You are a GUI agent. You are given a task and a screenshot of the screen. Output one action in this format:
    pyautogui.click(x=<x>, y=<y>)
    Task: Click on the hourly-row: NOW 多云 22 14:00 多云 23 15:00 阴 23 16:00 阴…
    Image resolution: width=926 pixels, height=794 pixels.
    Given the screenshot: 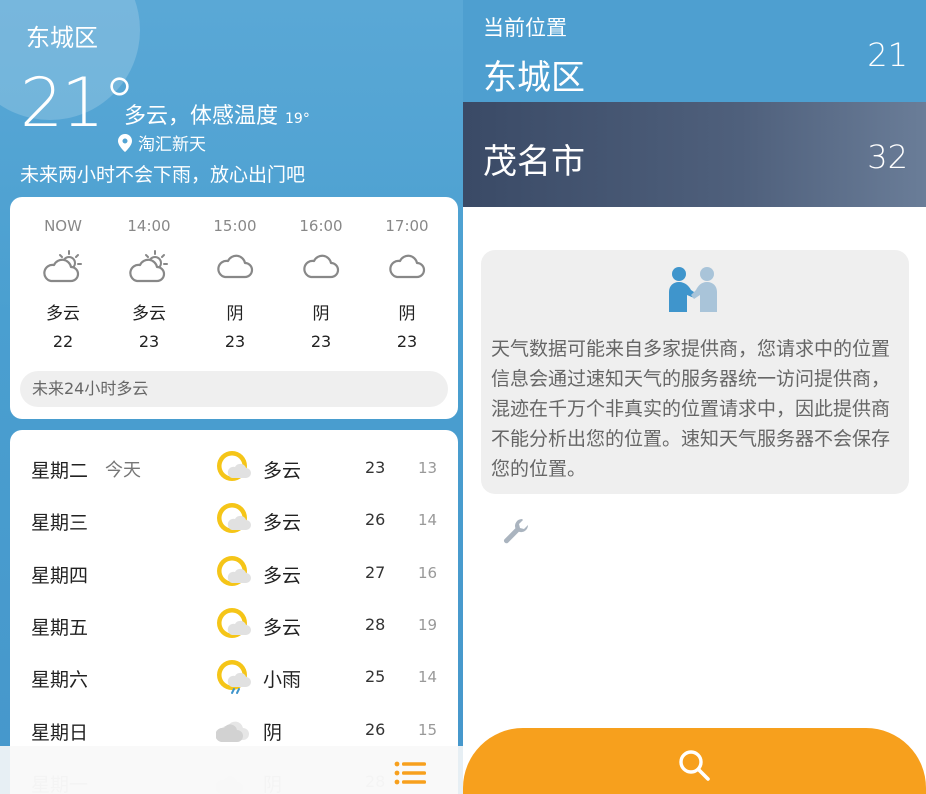 What is the action you would take?
    pyautogui.click(x=235, y=284)
    